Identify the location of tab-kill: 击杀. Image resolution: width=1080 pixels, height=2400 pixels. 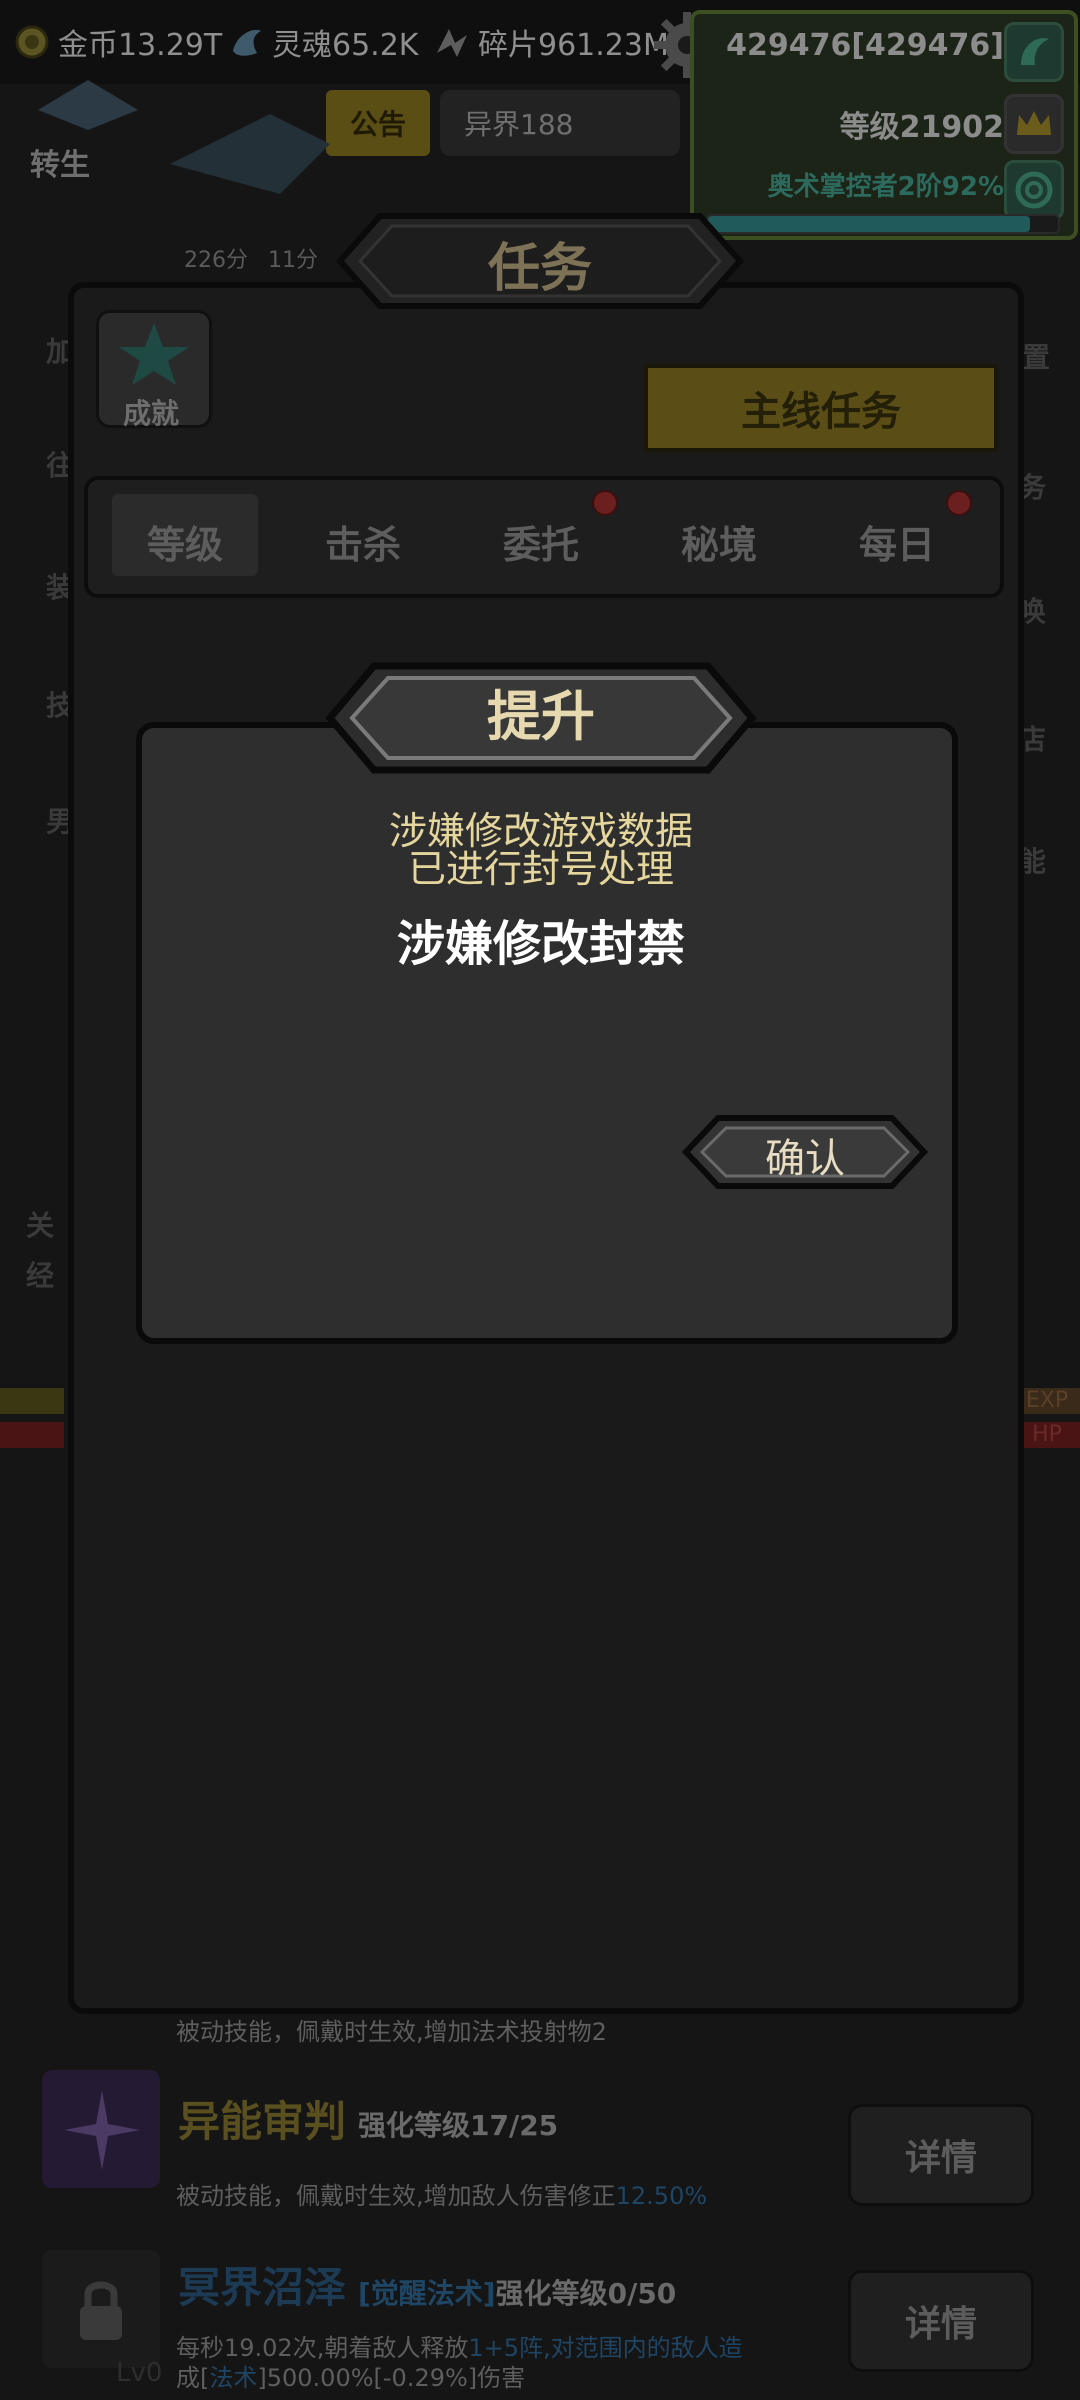
(363, 541).